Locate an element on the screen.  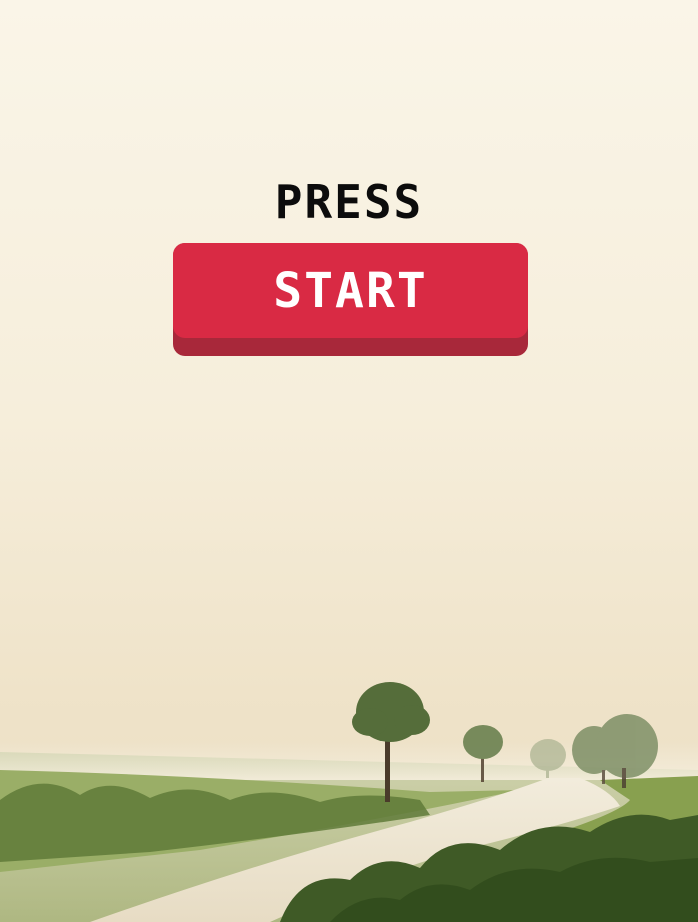
start-button-label: START is located at coordinates (350, 290).